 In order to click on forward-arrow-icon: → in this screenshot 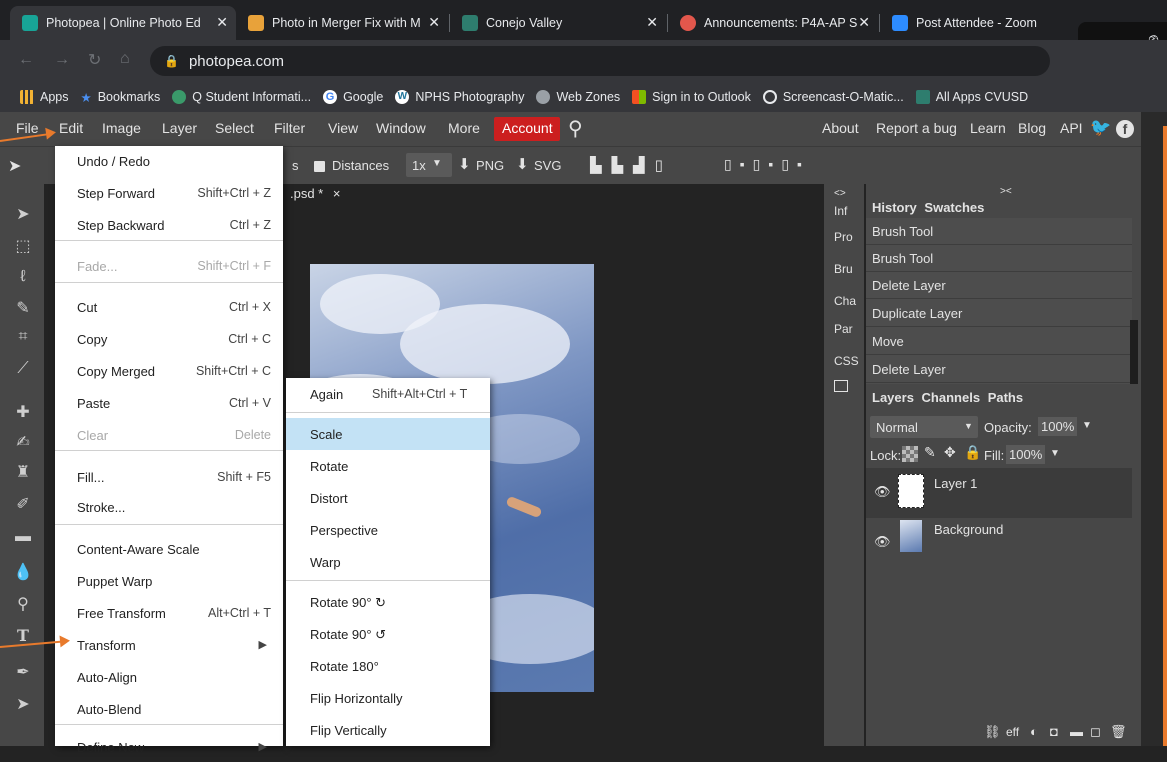, I will do `click(62, 60)`.